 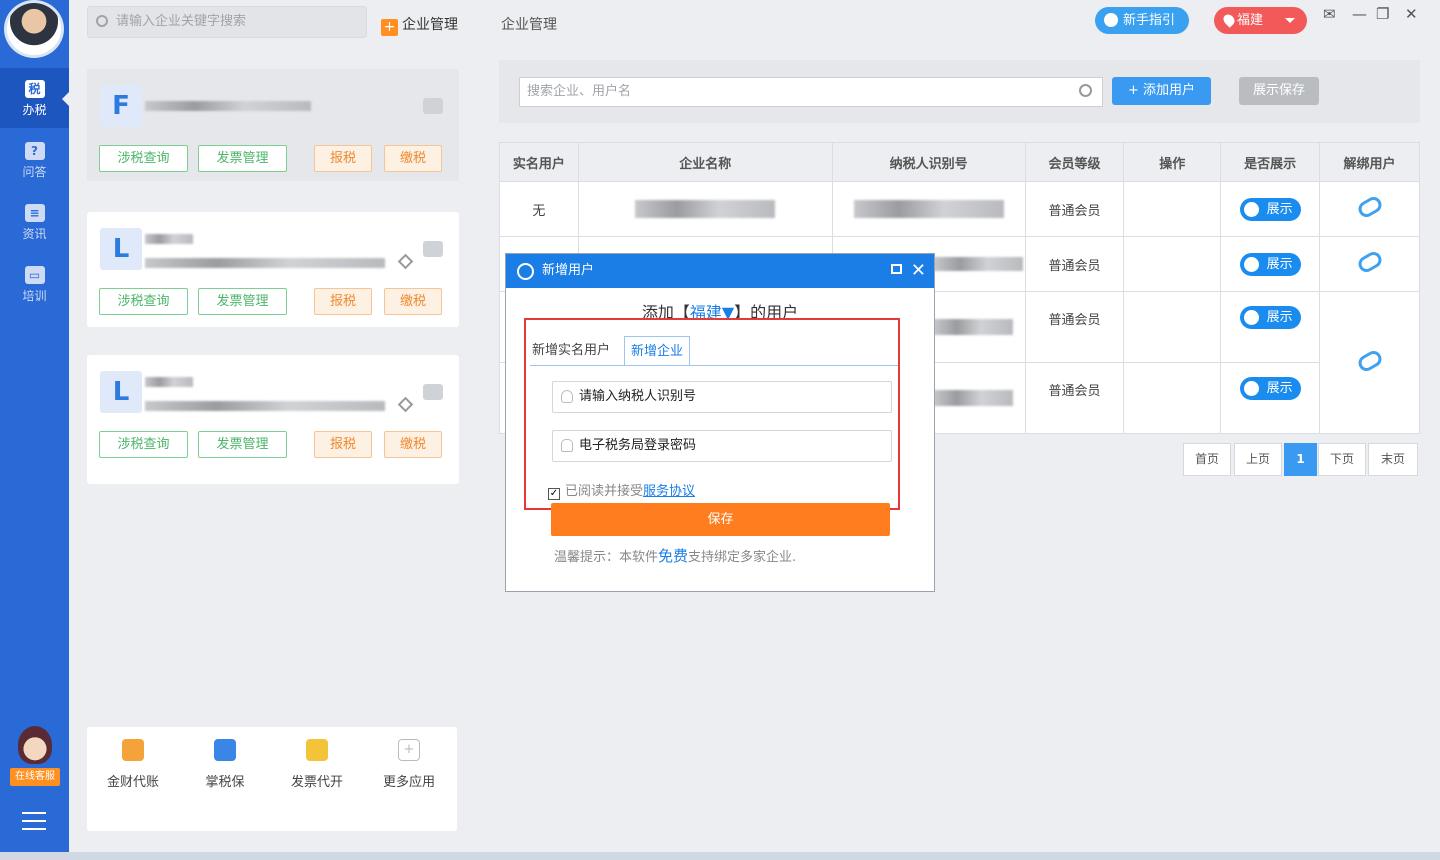 I want to click on taxpayer-id-field: 请输入纳税人识别号, so click(x=722, y=397).